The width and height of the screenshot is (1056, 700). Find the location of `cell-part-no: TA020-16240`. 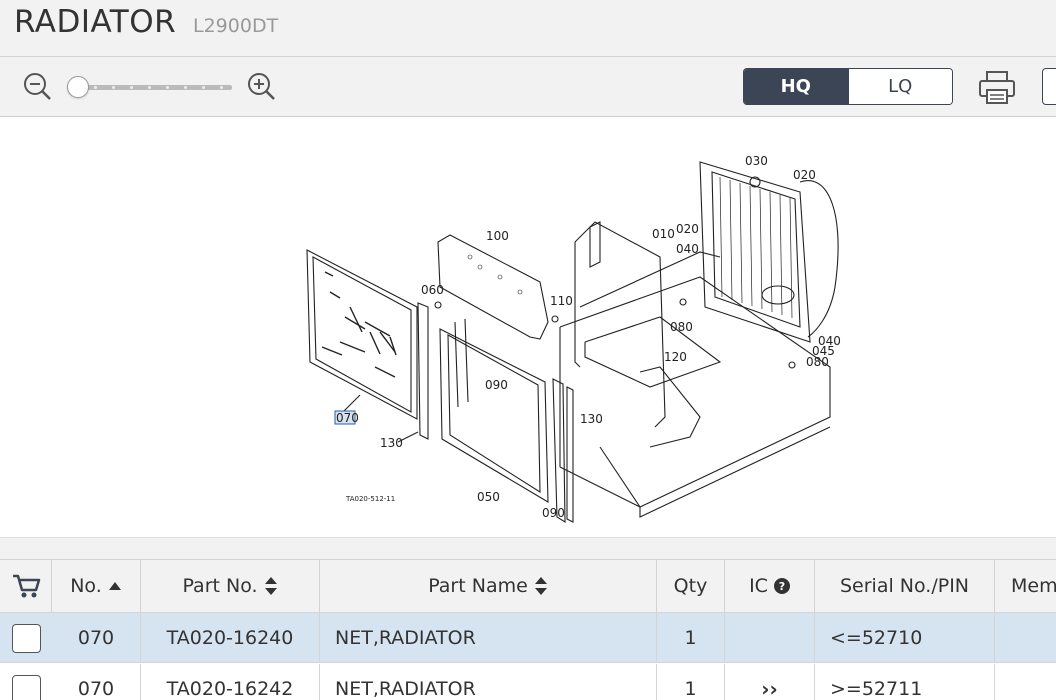

cell-part-no: TA020-16240 is located at coordinates (230, 638).